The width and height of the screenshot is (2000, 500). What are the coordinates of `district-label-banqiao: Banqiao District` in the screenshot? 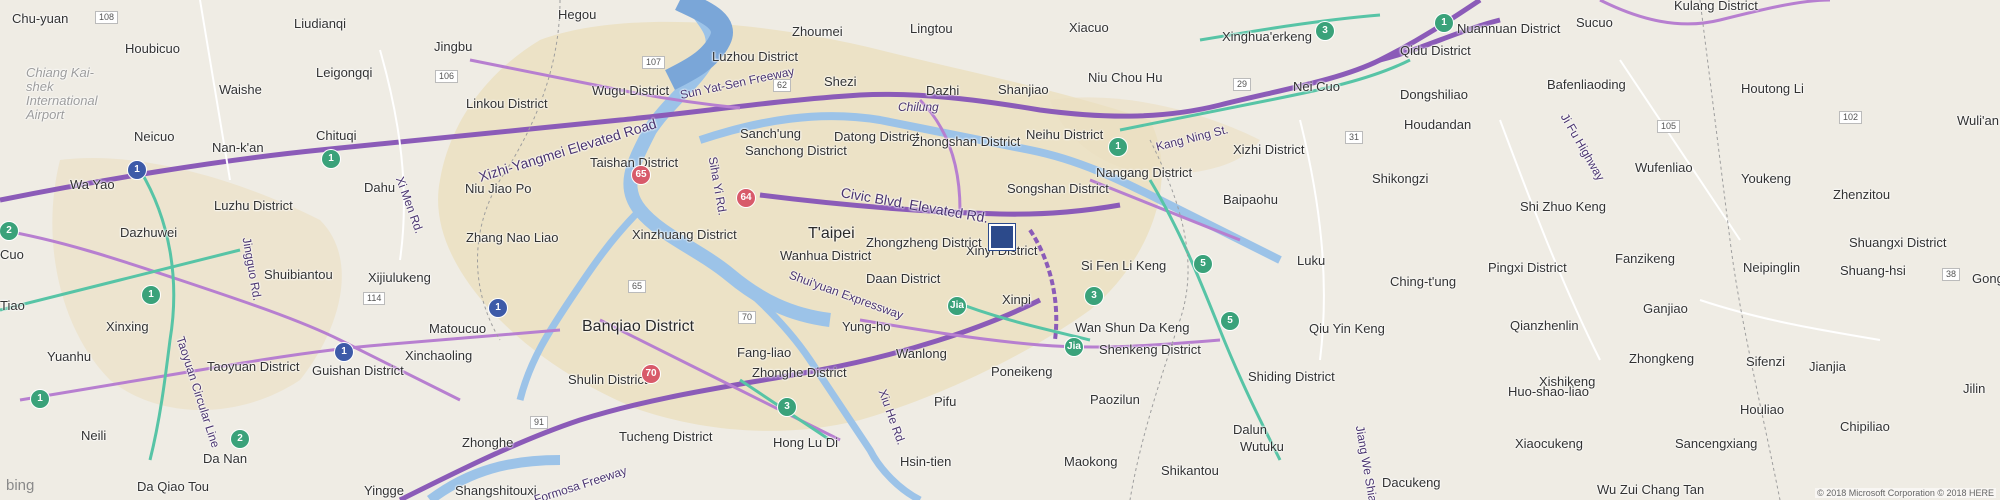 It's located at (638, 326).